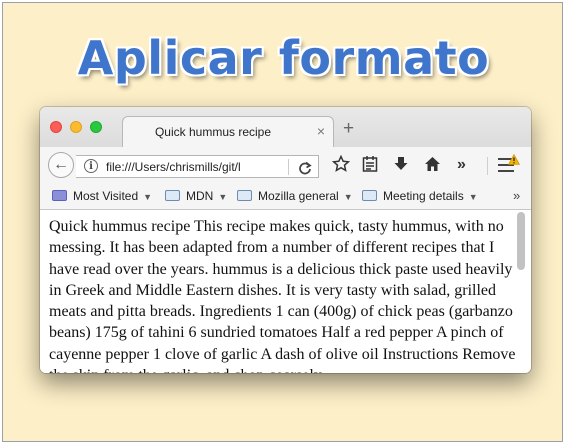  Describe the element at coordinates (514, 158) in the screenshot. I see `warning-icon` at that location.